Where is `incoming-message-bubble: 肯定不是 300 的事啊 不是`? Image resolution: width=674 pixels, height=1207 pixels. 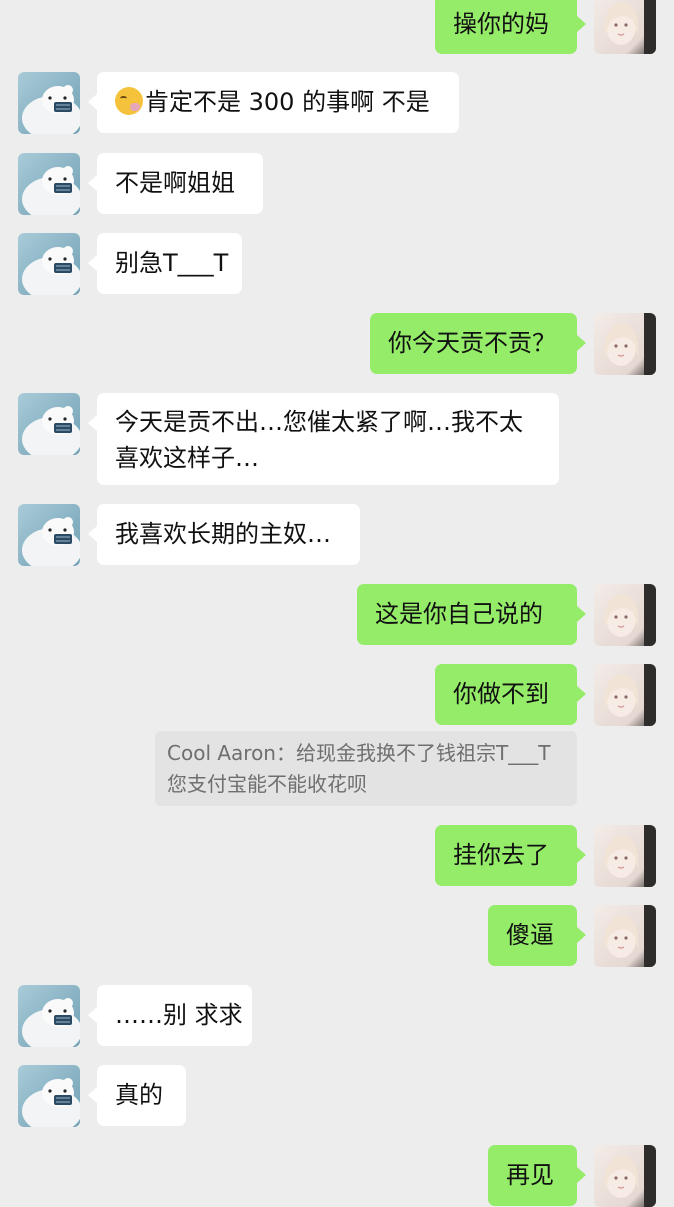
incoming-message-bubble: 肯定不是 300 的事啊 不是 is located at coordinates (273, 102).